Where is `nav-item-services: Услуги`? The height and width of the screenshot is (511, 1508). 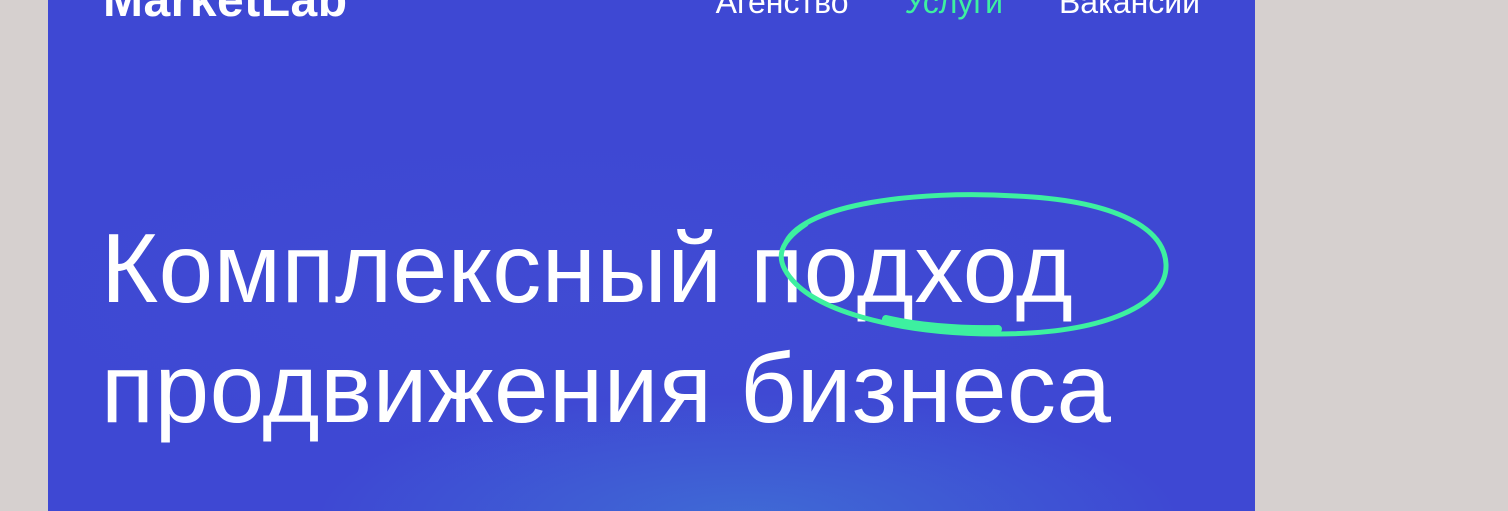 nav-item-services: Услуги is located at coordinates (954, 9).